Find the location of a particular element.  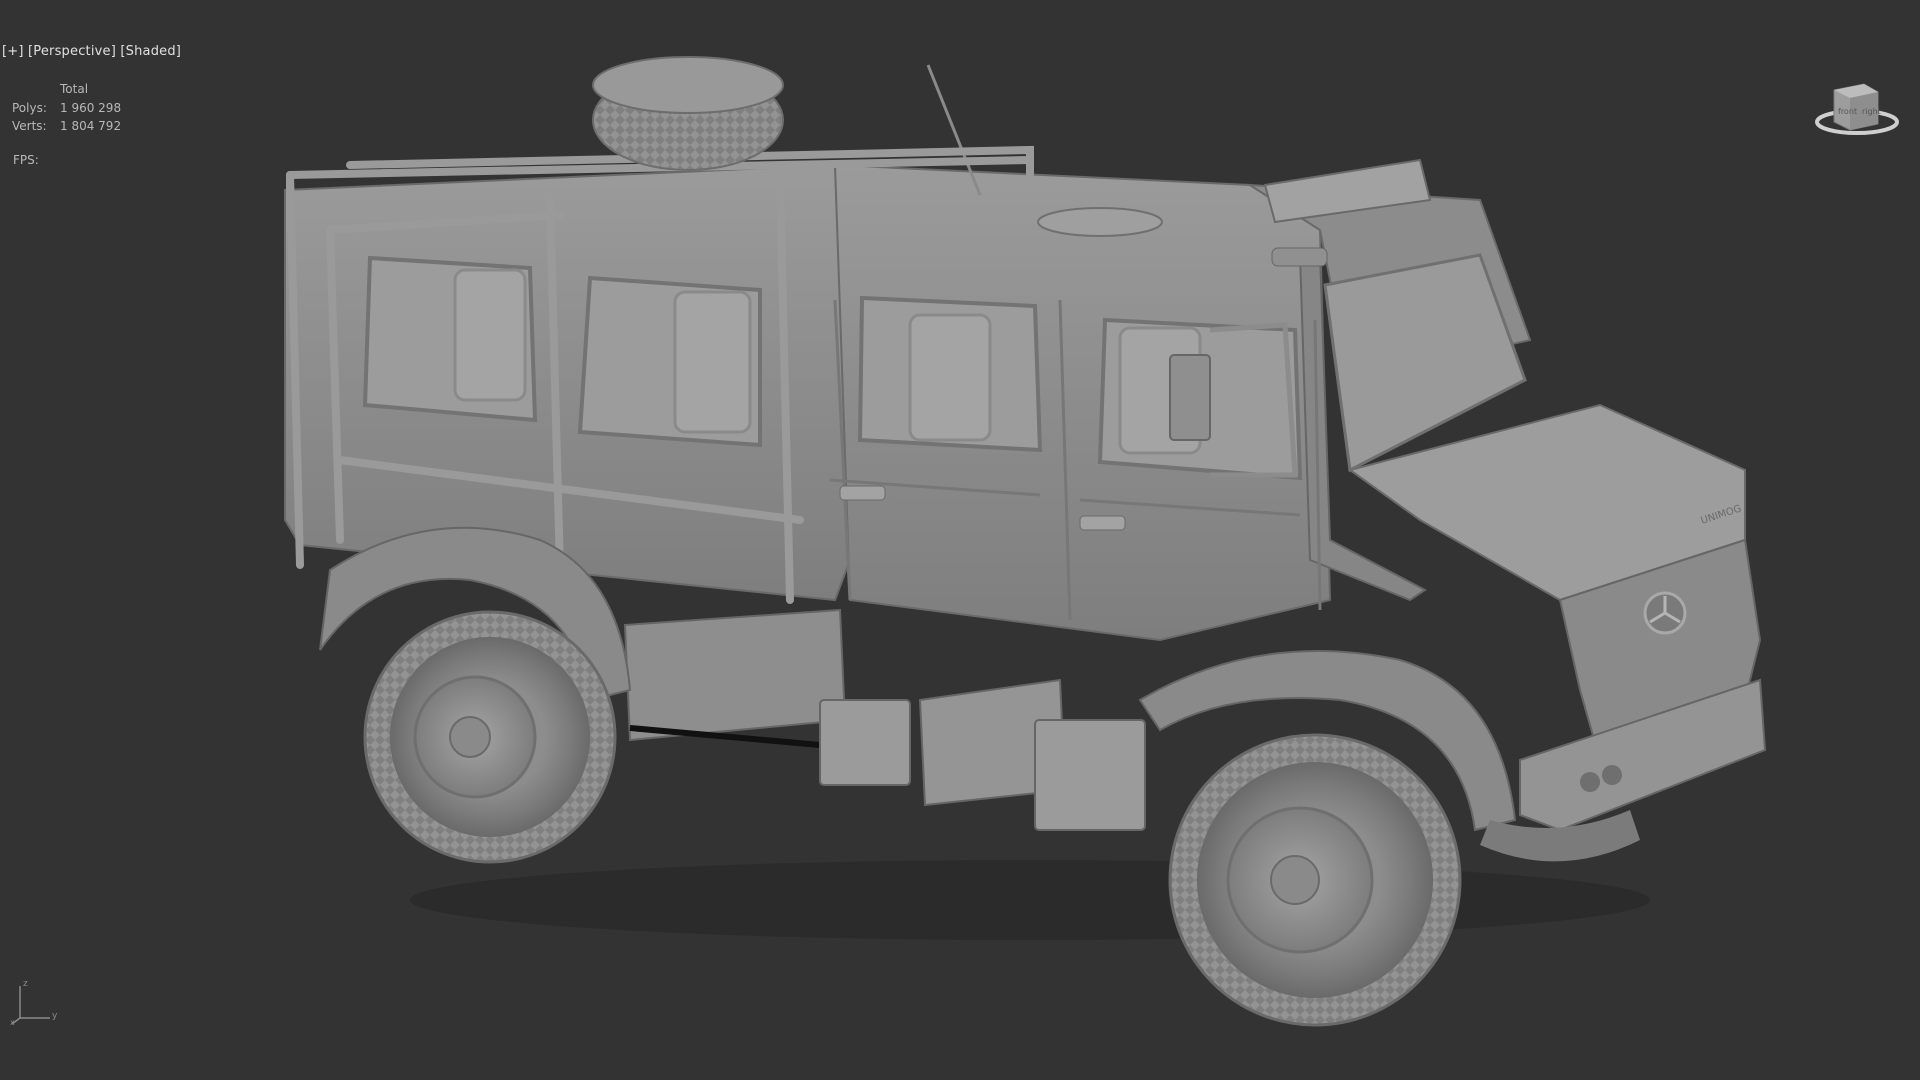

stats-polys-row: Polys: 1 960 298 is located at coordinates (66, 108).